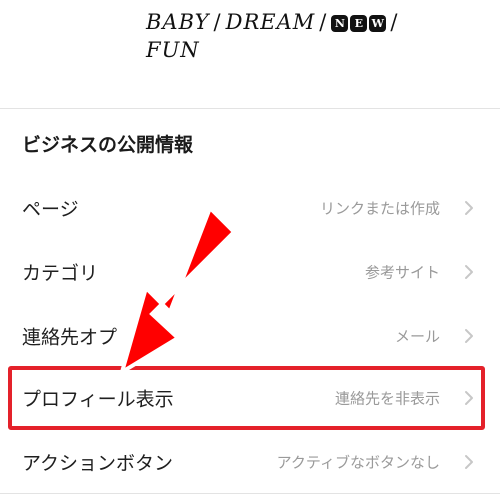 The image size is (500, 498). What do you see at coordinates (98, 463) in the screenshot?
I see `row-label: アクションボタン` at bounding box center [98, 463].